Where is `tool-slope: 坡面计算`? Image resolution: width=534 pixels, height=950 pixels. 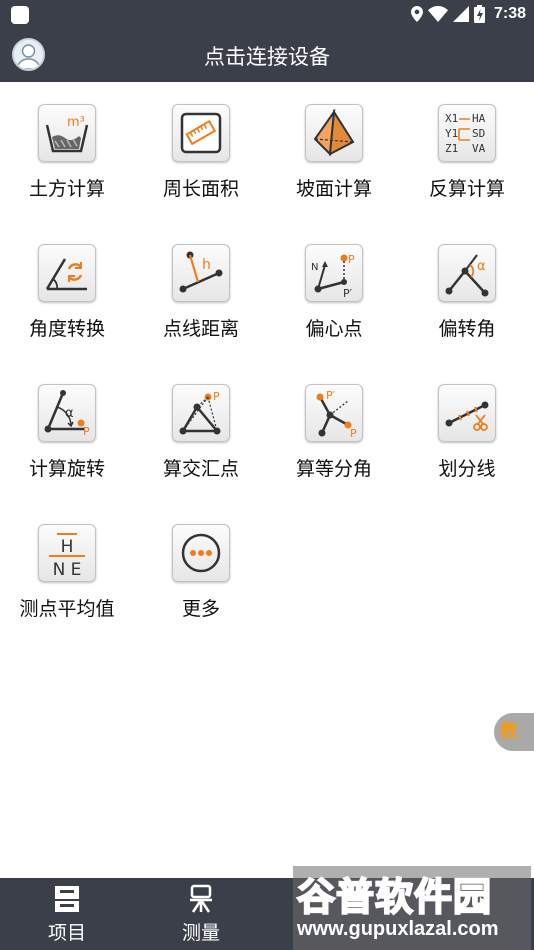
tool-slope: 坡面计算 is located at coordinates (334, 152).